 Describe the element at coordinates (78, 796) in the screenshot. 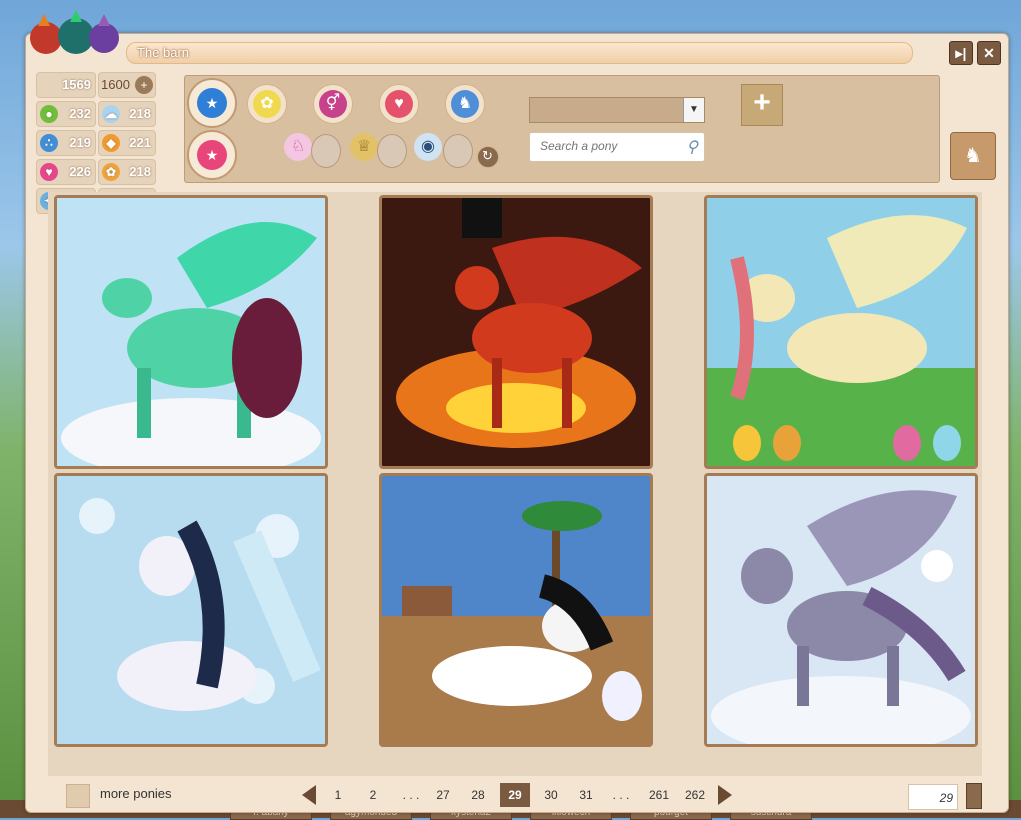

I see `more-ponies-checkbox` at that location.